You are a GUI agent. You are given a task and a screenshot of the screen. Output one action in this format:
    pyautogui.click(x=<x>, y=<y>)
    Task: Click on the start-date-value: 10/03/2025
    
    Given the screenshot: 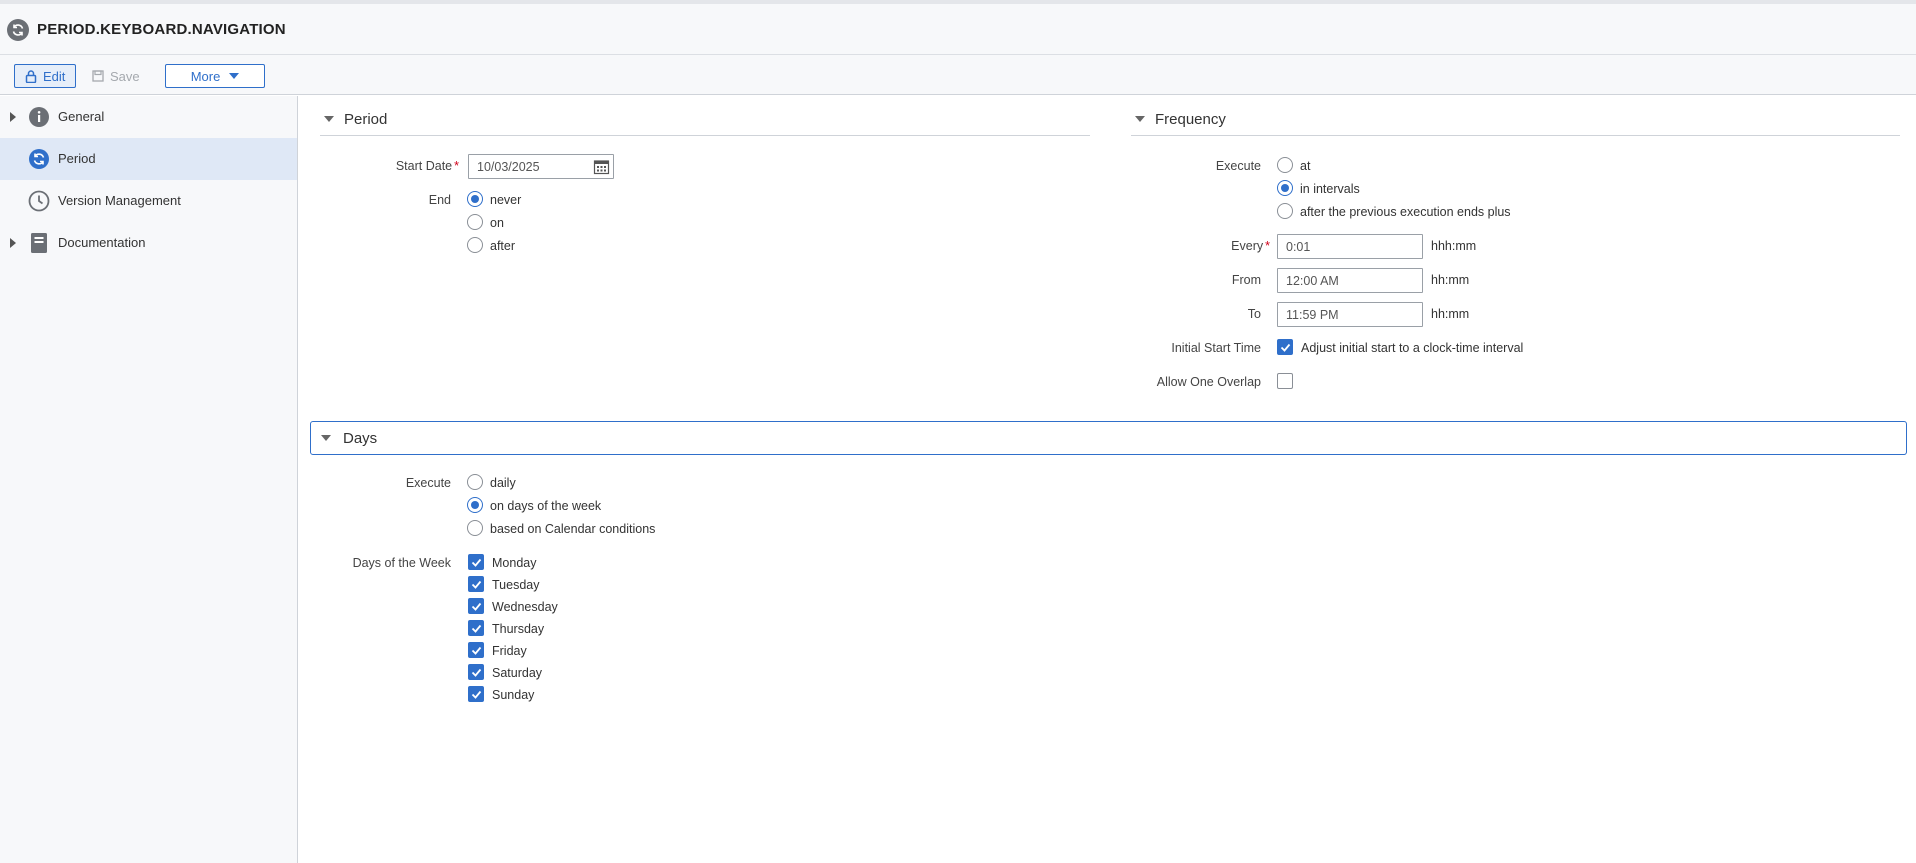 What is the action you would take?
    pyautogui.click(x=508, y=167)
    